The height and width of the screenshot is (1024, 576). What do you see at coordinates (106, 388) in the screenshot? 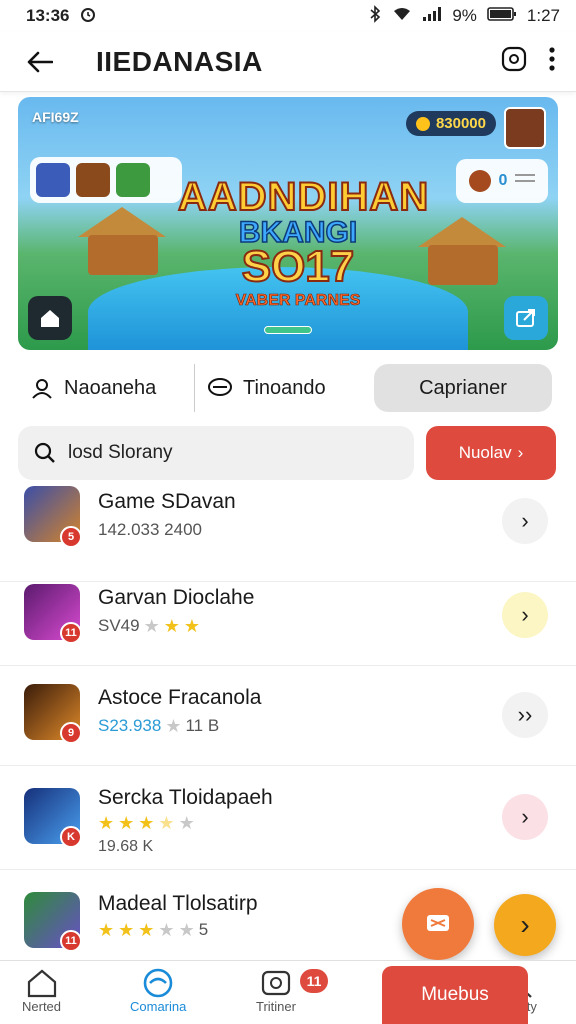
I see `tab-naoaneha: Naoaneha` at bounding box center [106, 388].